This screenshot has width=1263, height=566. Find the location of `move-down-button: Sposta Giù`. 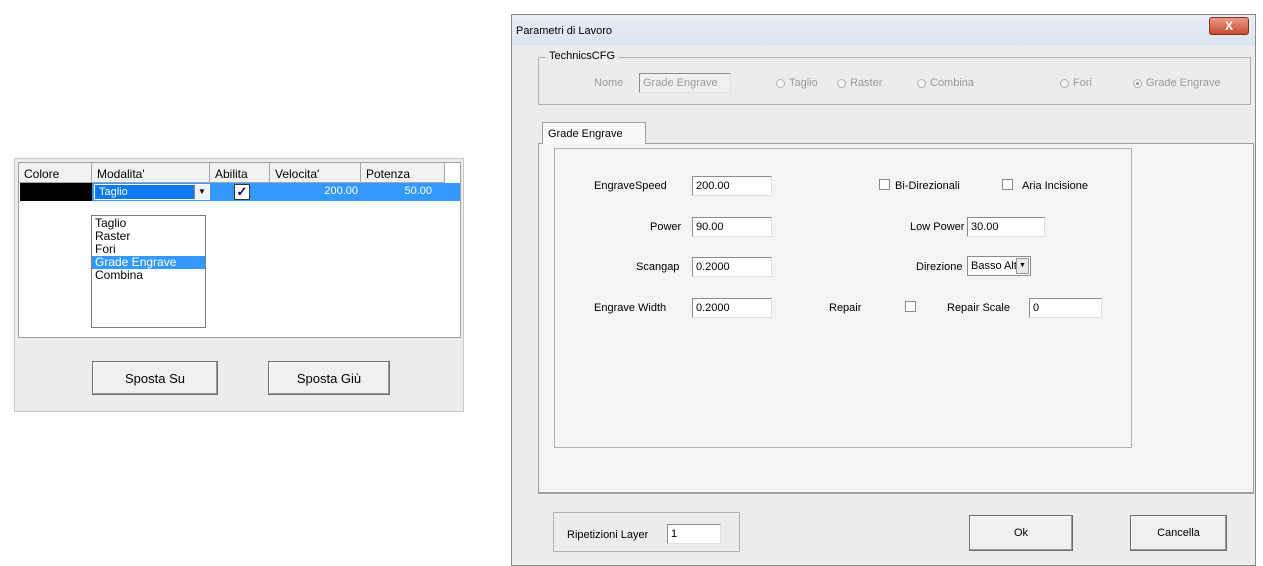

move-down-button: Sposta Giù is located at coordinates (329, 378).